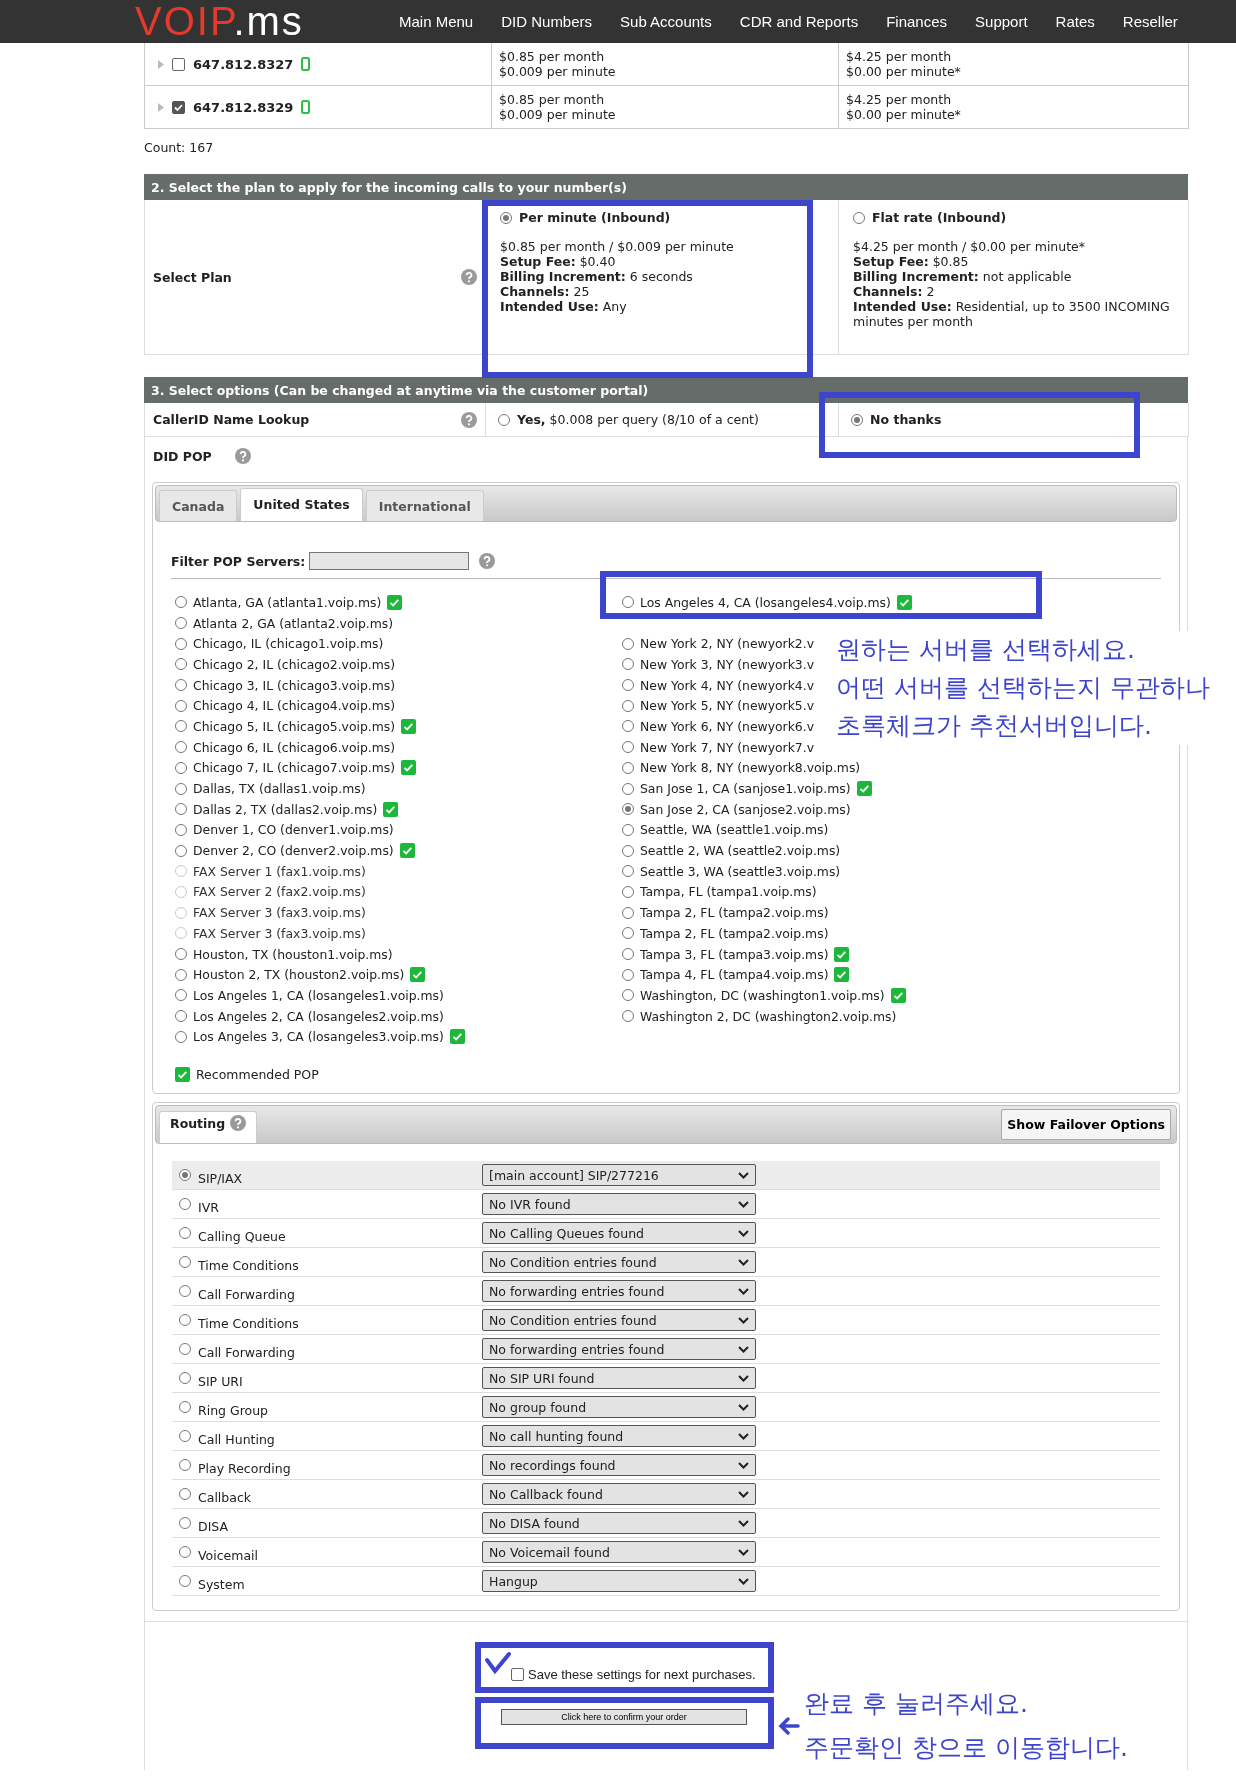  I want to click on server-option: San Jose 2, CA (sanjose2.voip.ms), so click(745, 809).